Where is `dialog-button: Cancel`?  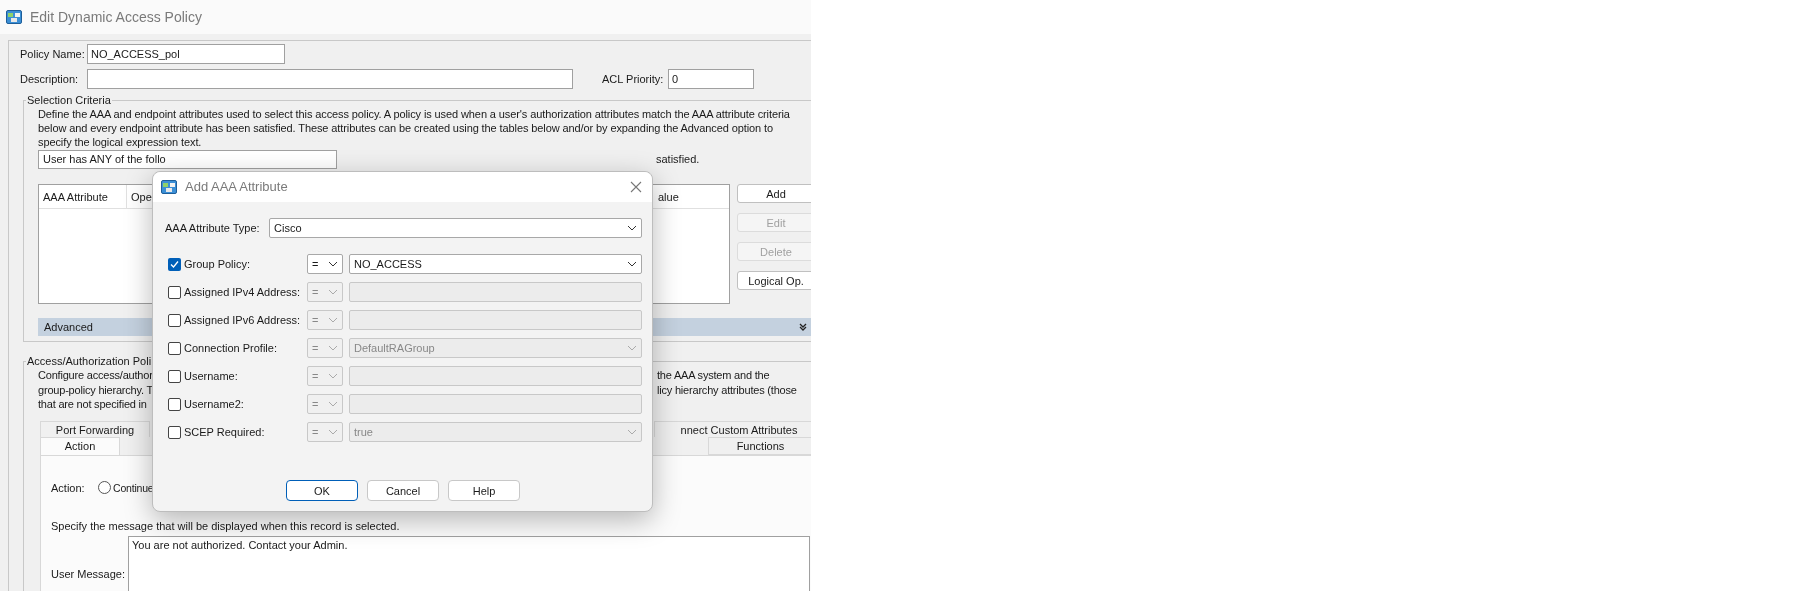 dialog-button: Cancel is located at coordinates (403, 490).